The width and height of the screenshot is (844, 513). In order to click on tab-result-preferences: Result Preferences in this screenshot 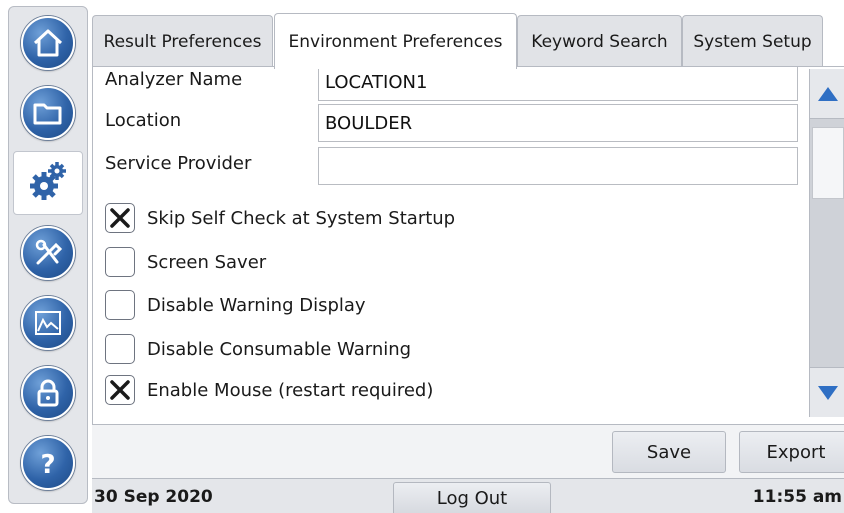, I will do `click(182, 41)`.